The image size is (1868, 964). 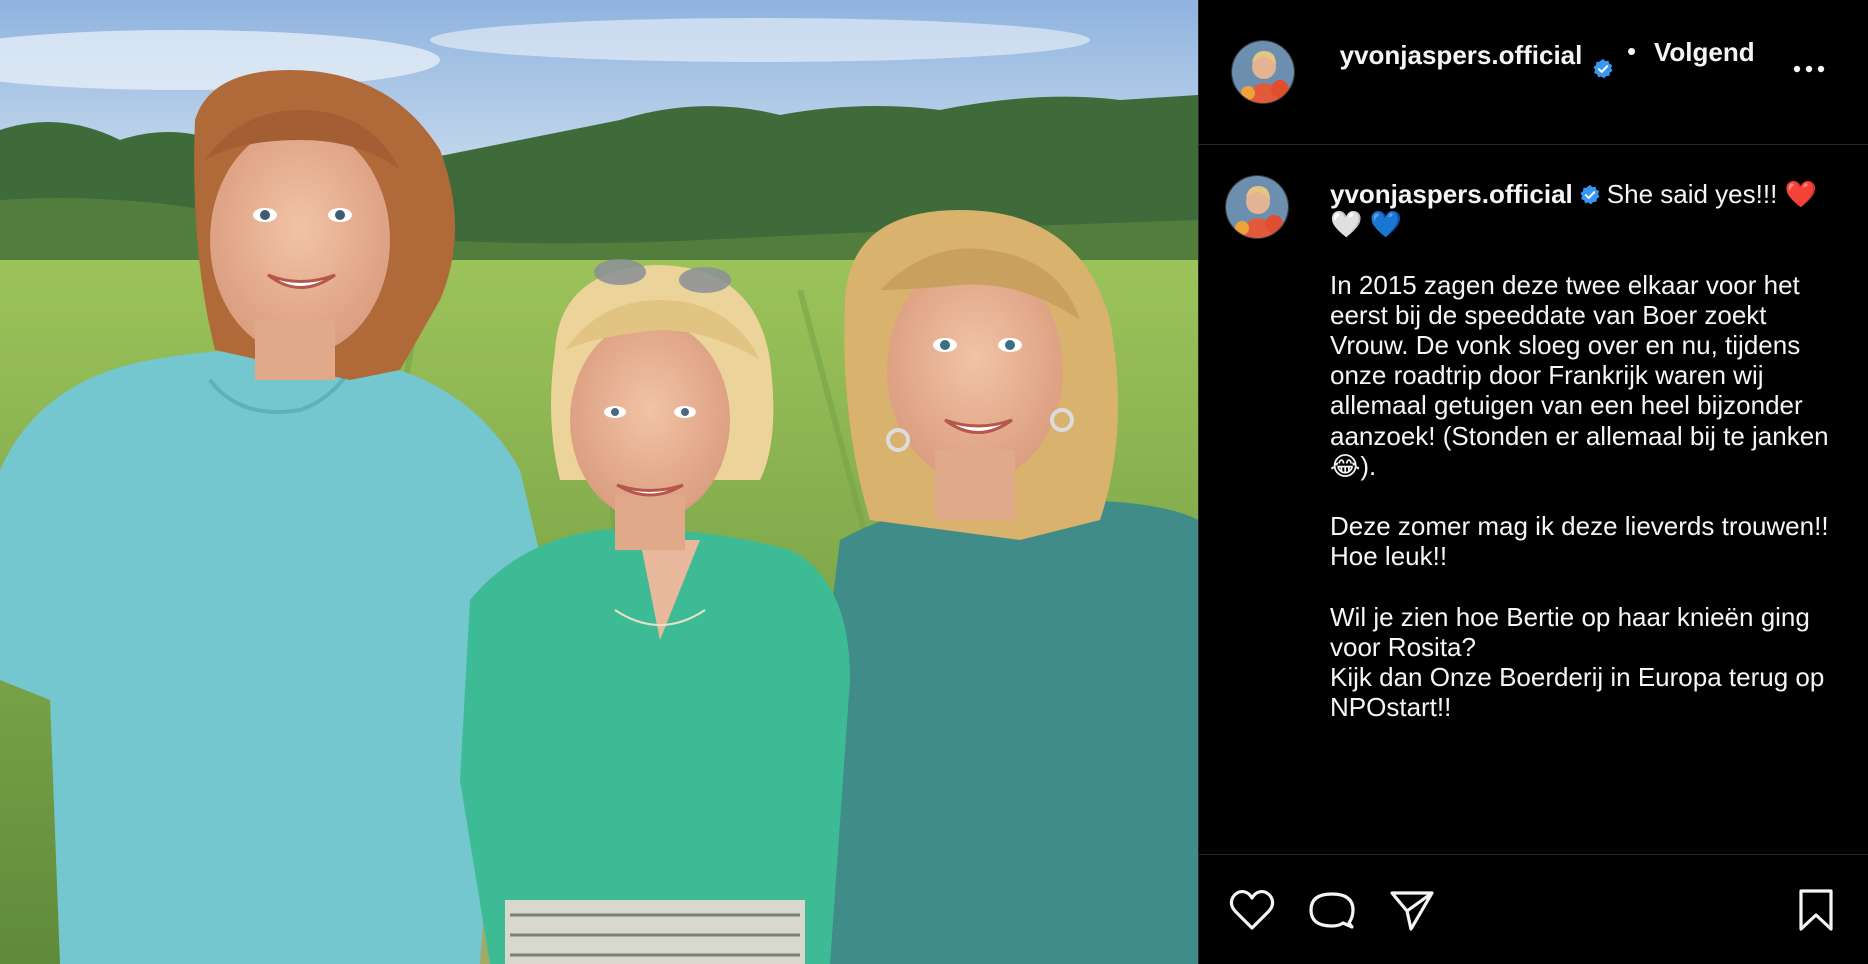 I want to click on share-button, so click(x=1412, y=910).